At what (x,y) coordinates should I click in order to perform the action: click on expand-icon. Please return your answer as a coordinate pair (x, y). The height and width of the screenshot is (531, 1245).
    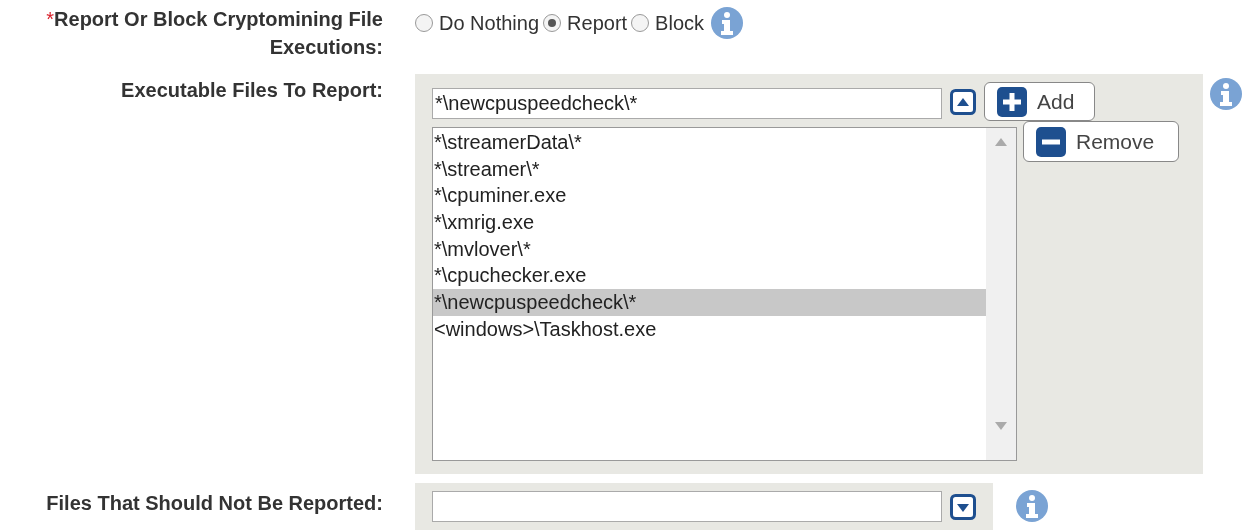
    Looking at the image, I should click on (963, 506).